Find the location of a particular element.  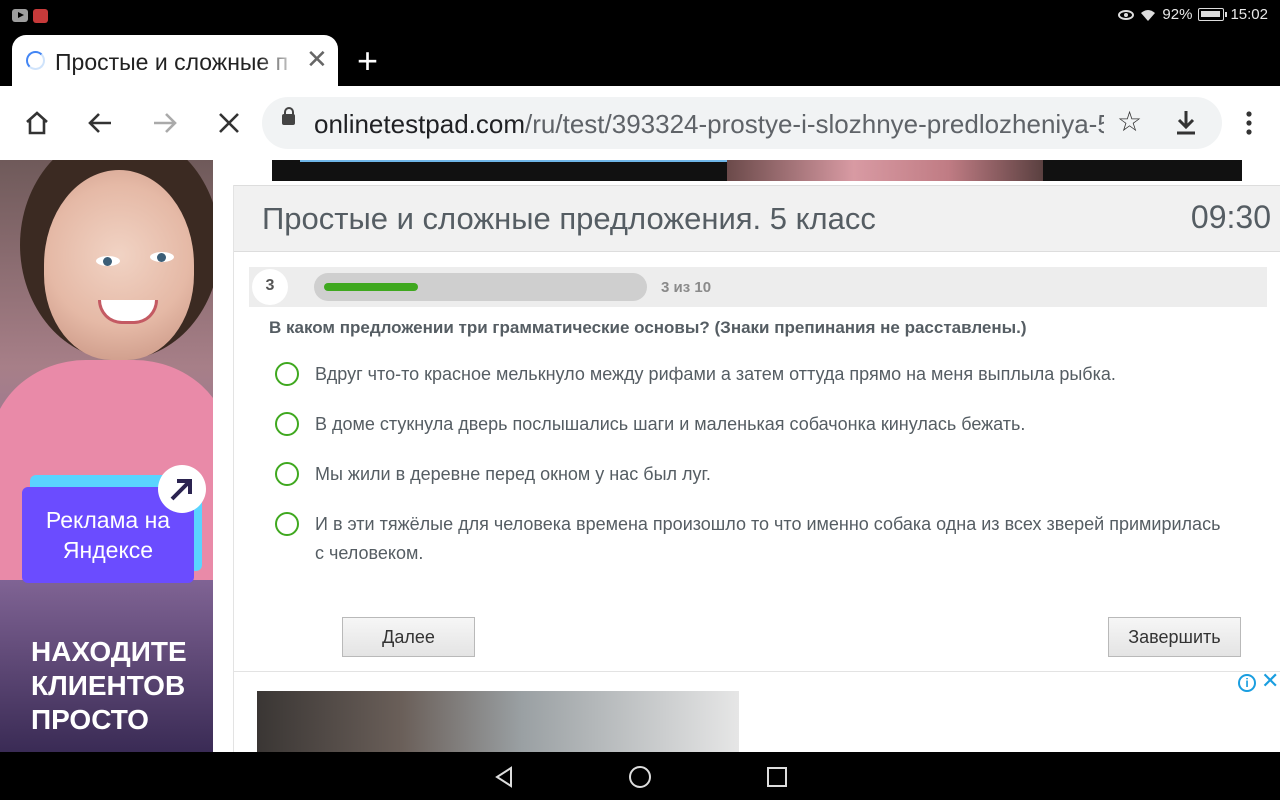

progress-bar is located at coordinates (480, 287).